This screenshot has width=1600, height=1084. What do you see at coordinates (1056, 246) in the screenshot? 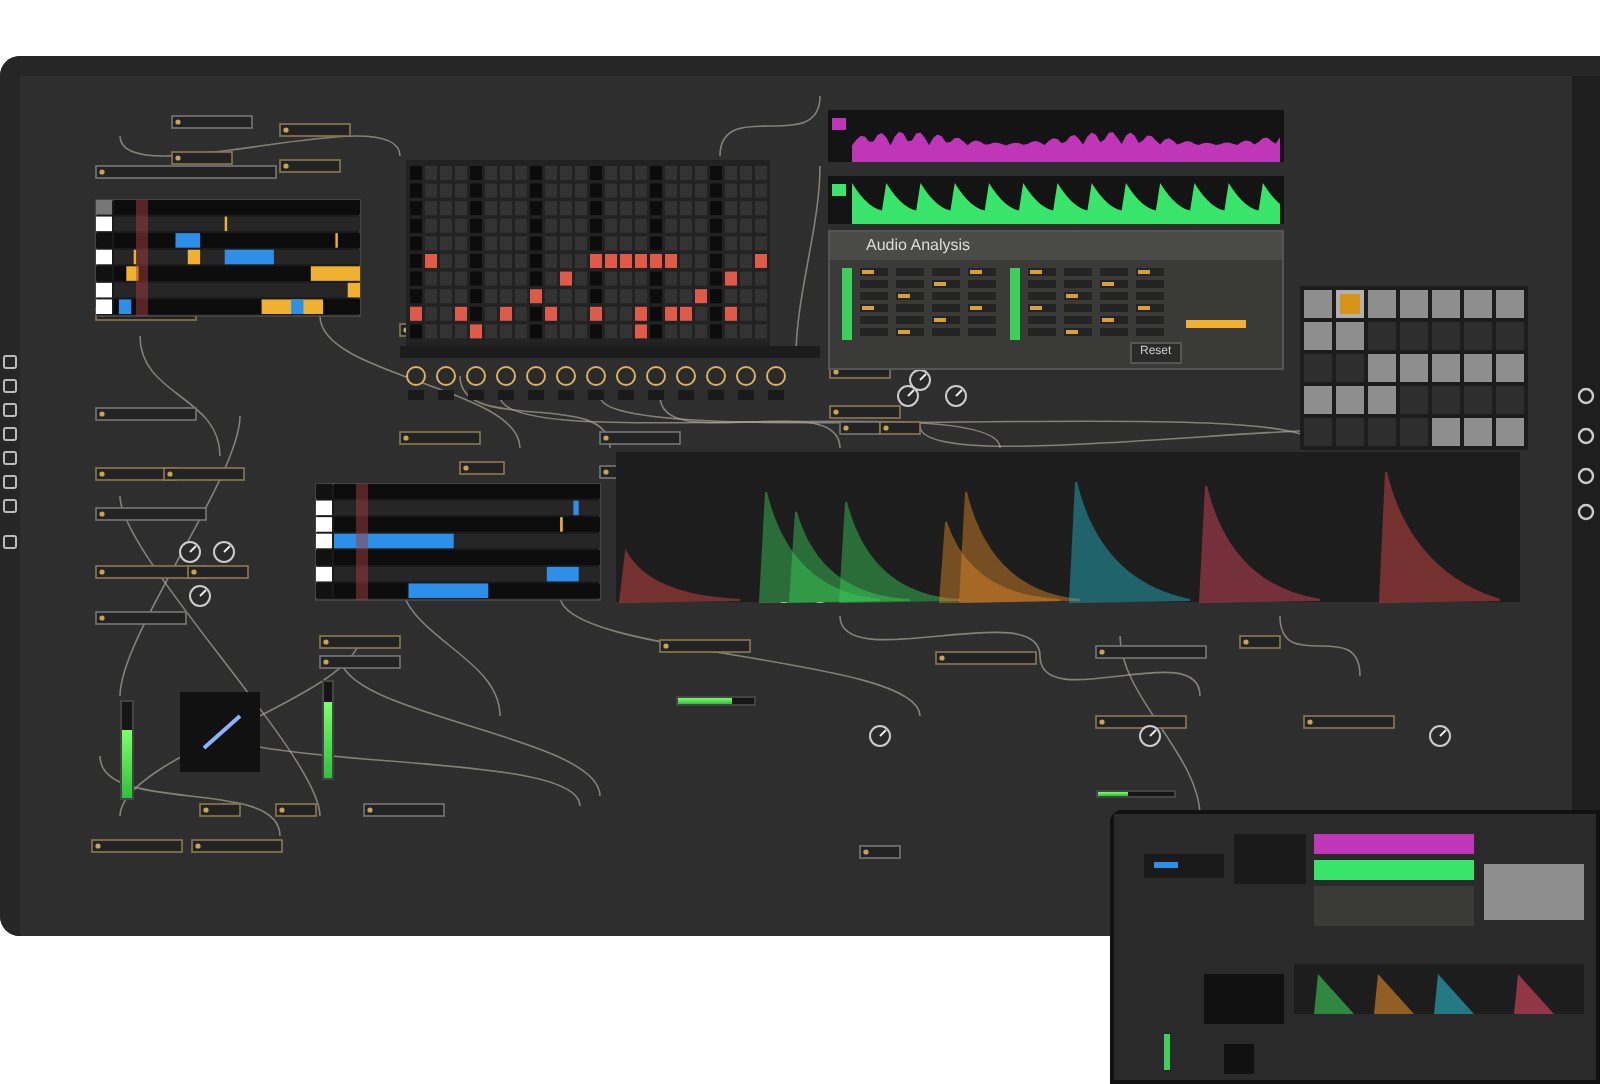
I see `panel-title: Audio Analysis` at bounding box center [1056, 246].